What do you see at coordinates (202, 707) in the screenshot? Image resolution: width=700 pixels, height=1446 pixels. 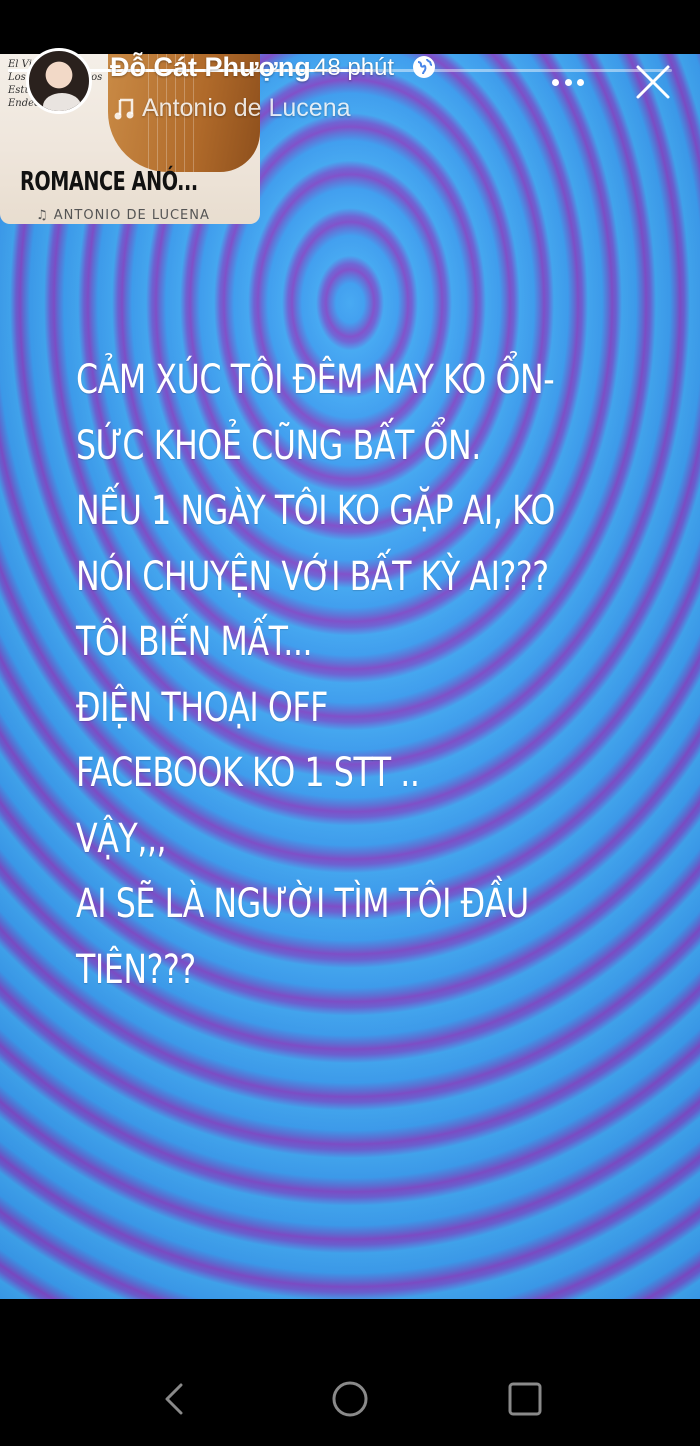 I see `story-line: ĐIỆN THOẠI OFF` at bounding box center [202, 707].